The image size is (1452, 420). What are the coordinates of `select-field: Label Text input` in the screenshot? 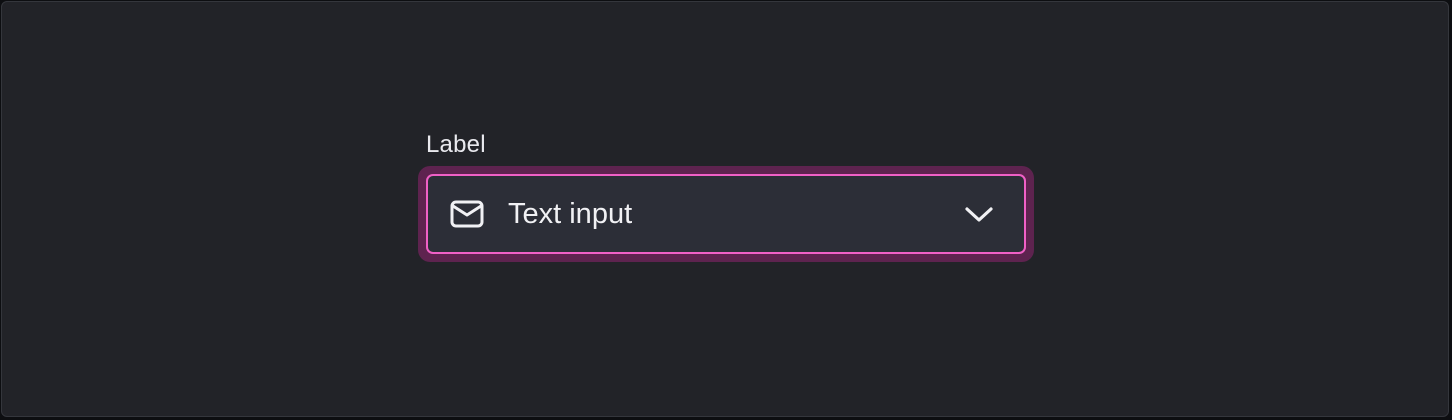 It's located at (726, 196).